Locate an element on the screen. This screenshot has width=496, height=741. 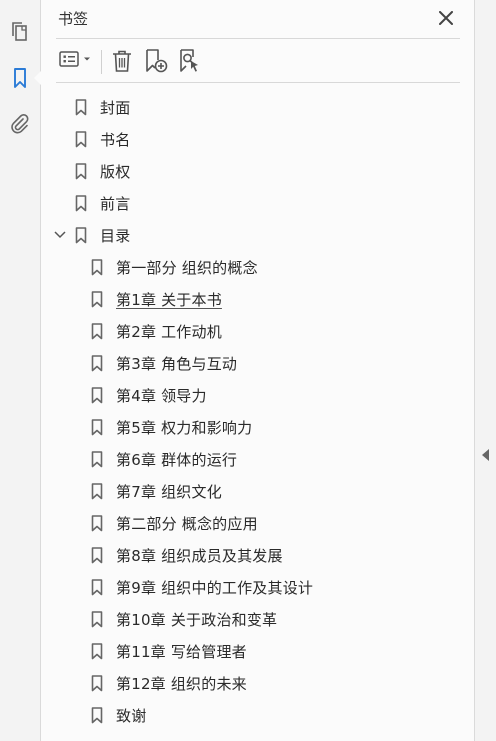
bookmark-label: 第4章 领导力 is located at coordinates (161, 395).